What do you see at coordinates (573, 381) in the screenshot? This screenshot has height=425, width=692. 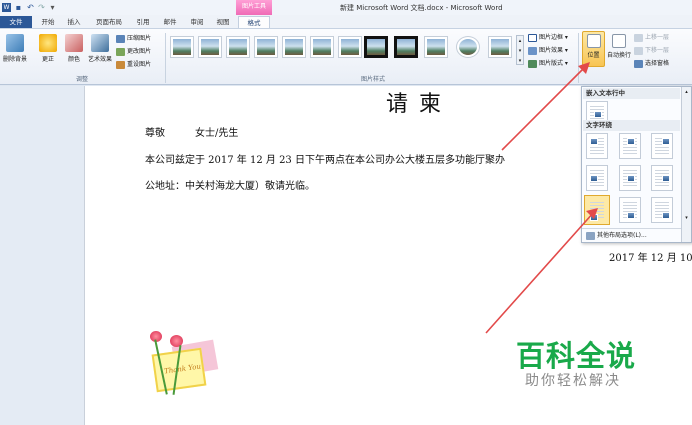 I see `watermark-tagline: 助你轻松解决` at bounding box center [573, 381].